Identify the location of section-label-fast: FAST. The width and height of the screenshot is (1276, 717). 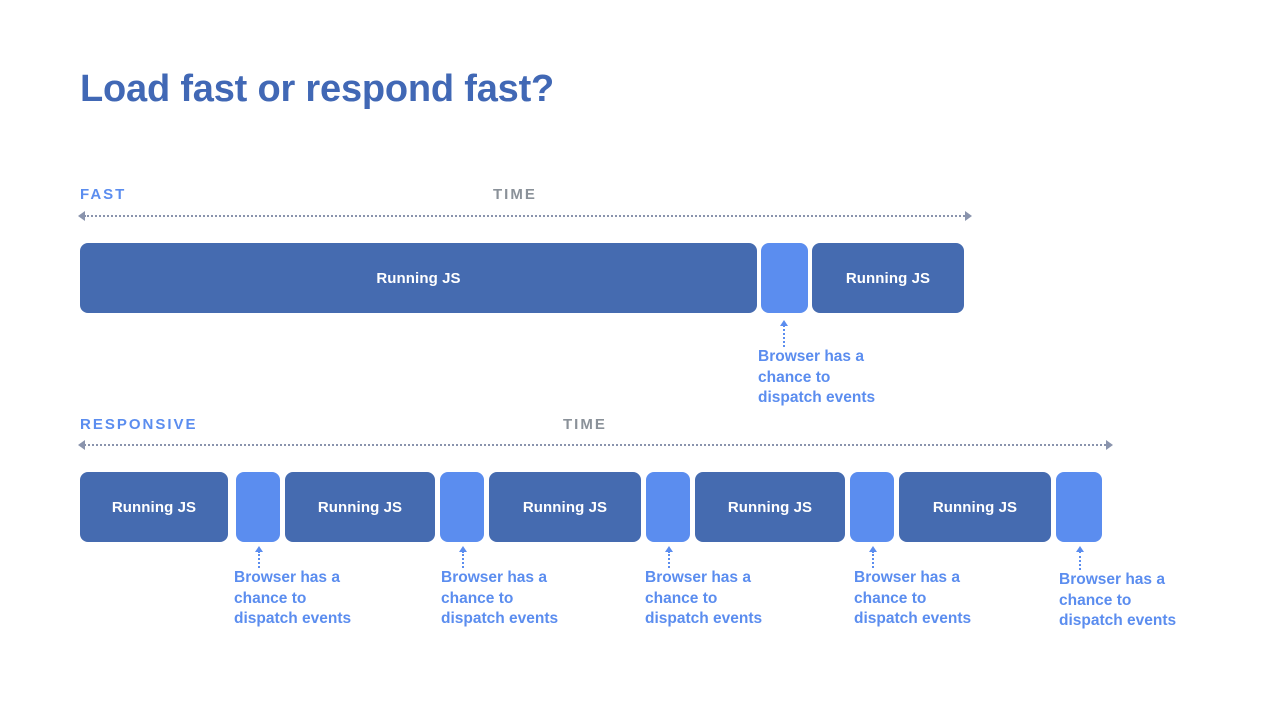
(103, 194).